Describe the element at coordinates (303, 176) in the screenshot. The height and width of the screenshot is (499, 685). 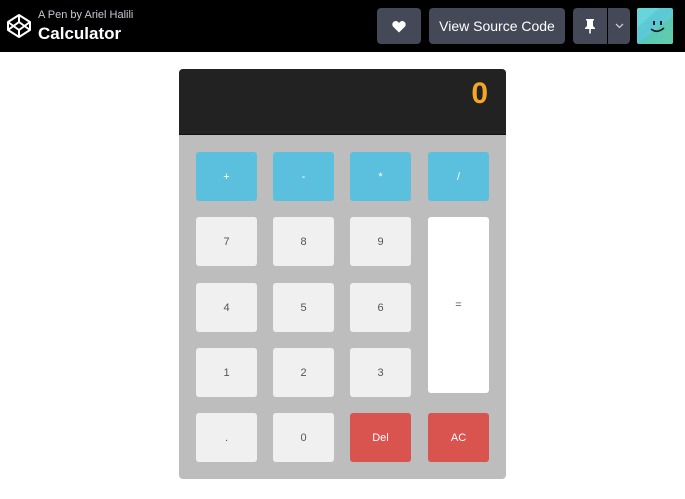
I see `subtract-button: -` at that location.